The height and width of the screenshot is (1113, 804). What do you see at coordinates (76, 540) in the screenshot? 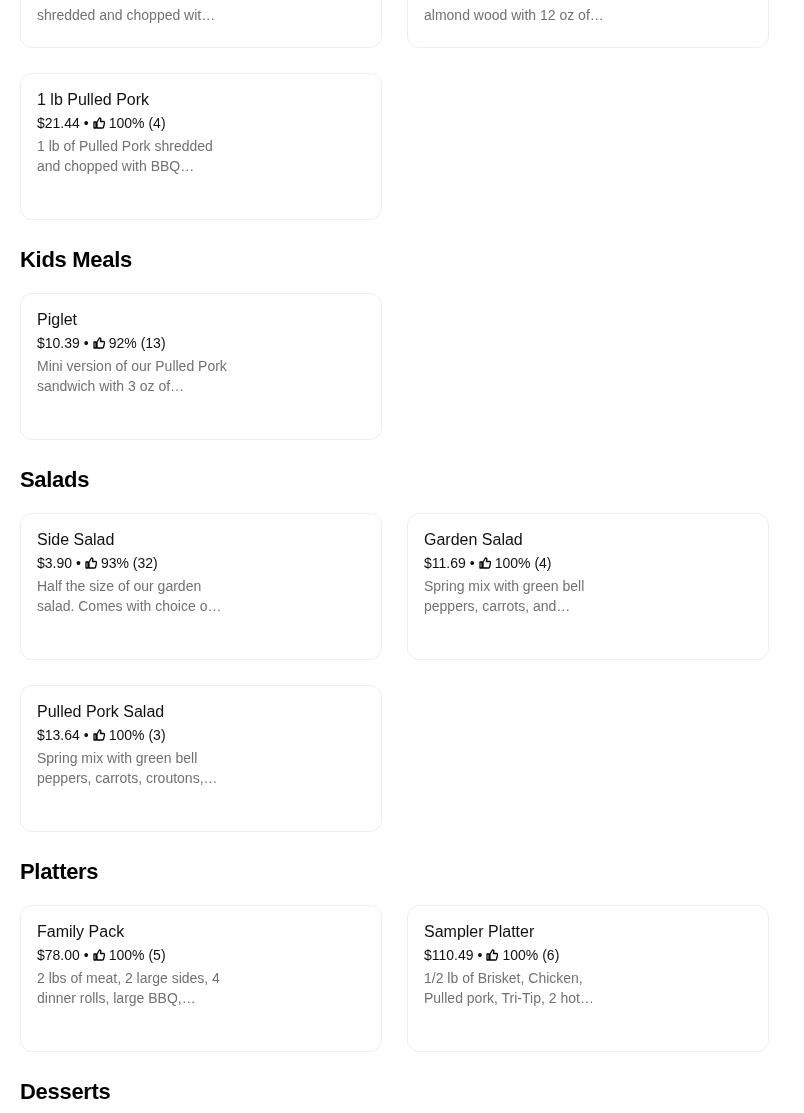
I see `item-name: Side Salad` at bounding box center [76, 540].